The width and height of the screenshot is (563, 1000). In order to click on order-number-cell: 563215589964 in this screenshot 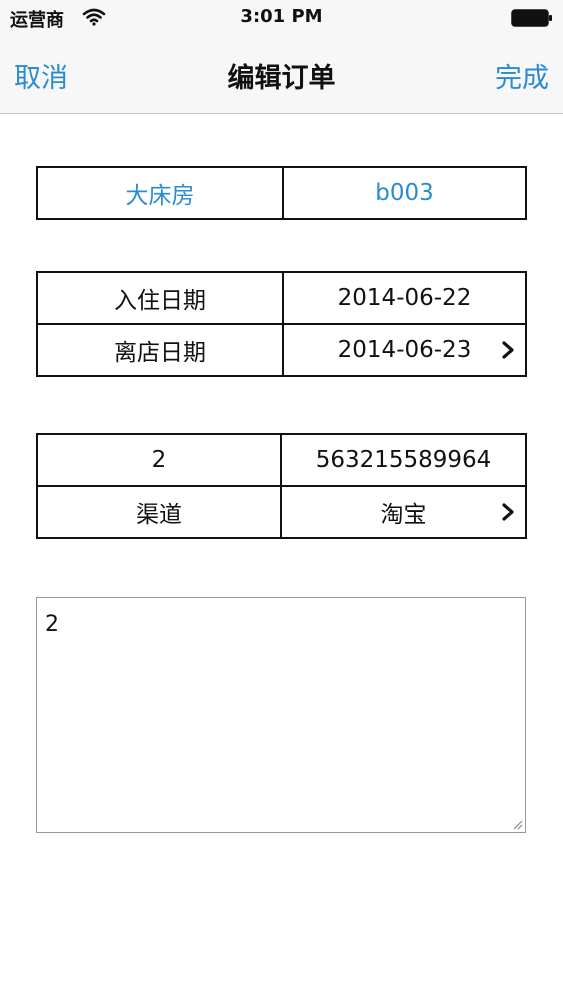, I will do `click(403, 460)`.